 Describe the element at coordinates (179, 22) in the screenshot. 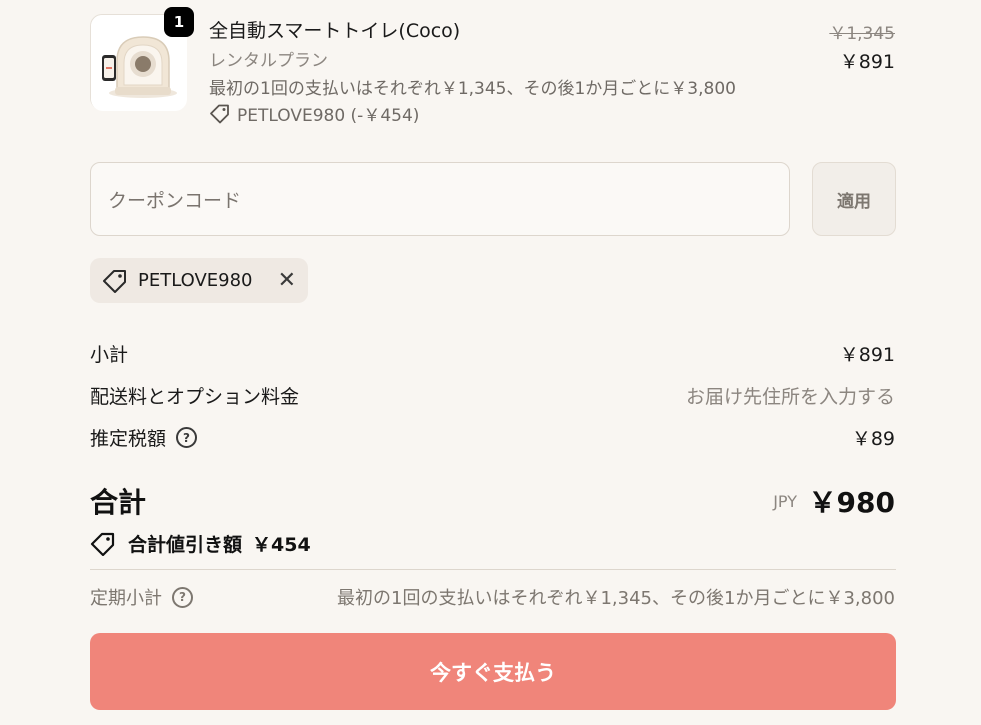

I see `quantity-badge: 1` at that location.